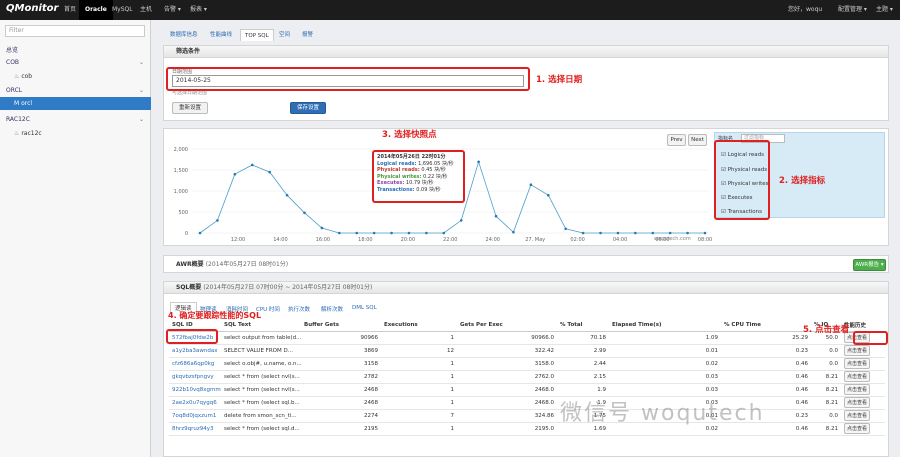  Describe the element at coordinates (364, 308) in the screenshot. I see `sql-tab-dml: DML SQL` at that location.